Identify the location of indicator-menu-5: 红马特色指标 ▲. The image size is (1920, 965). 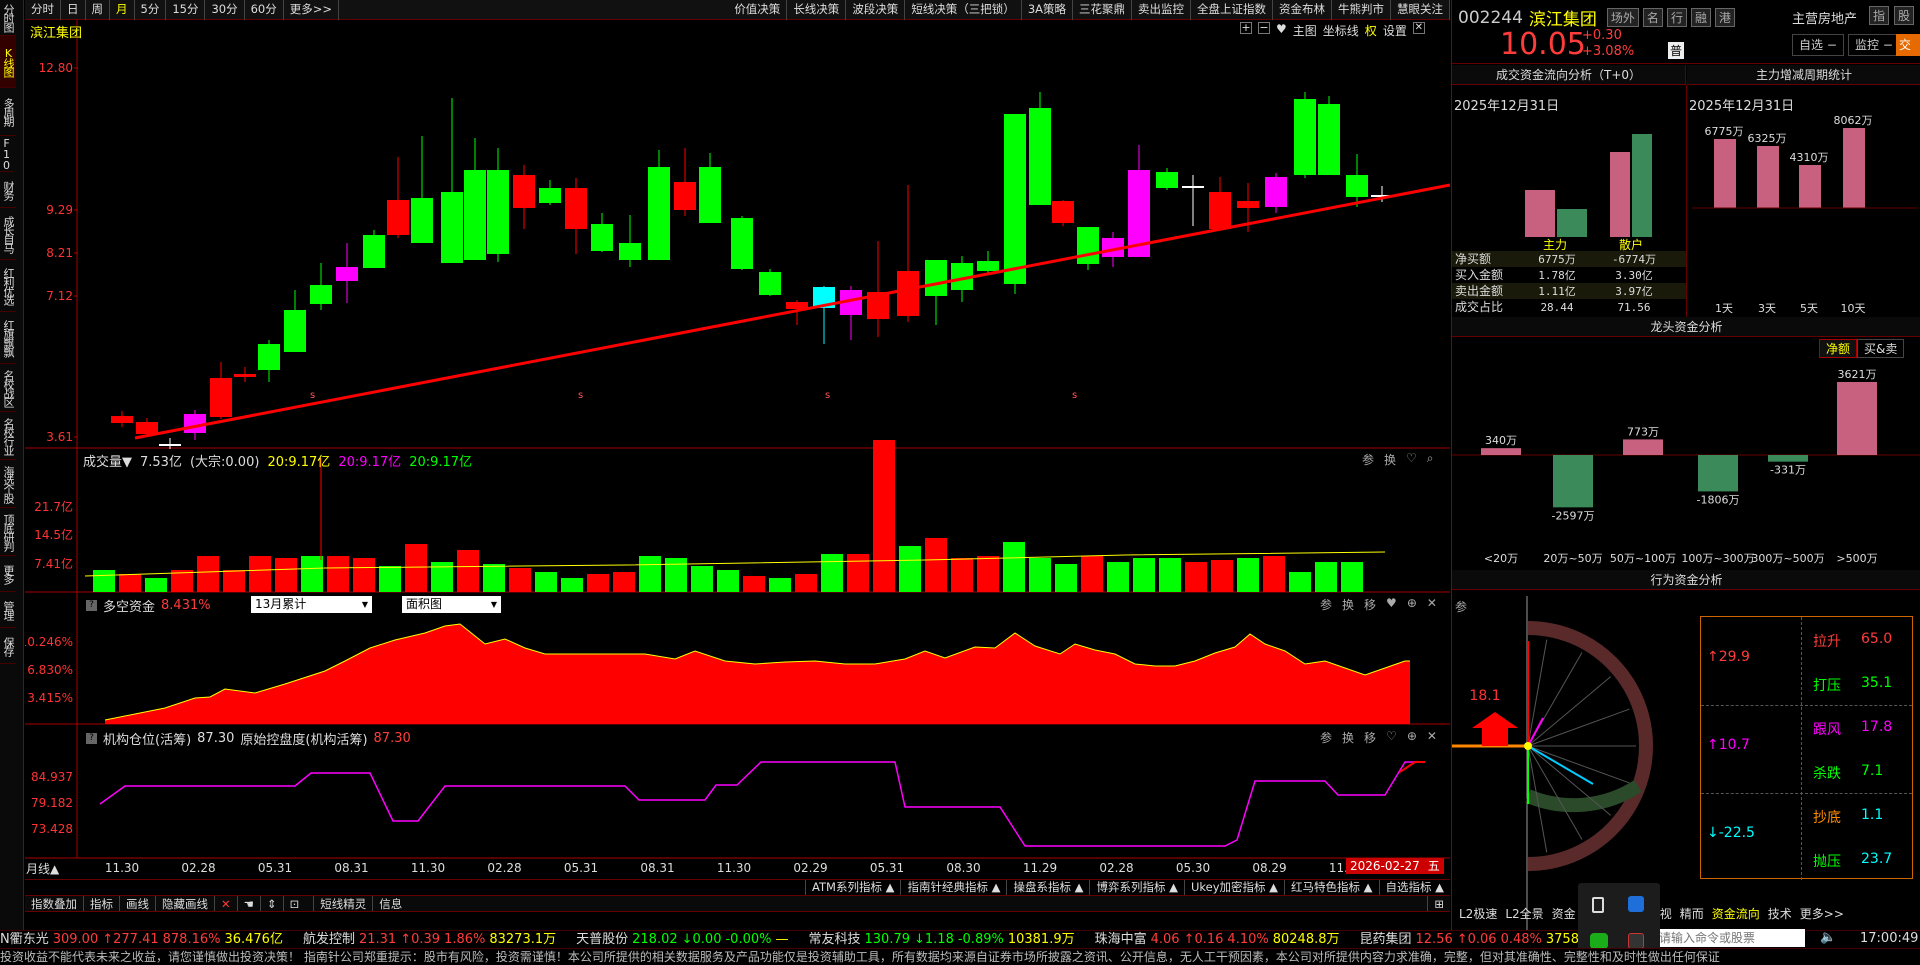
(1331, 887).